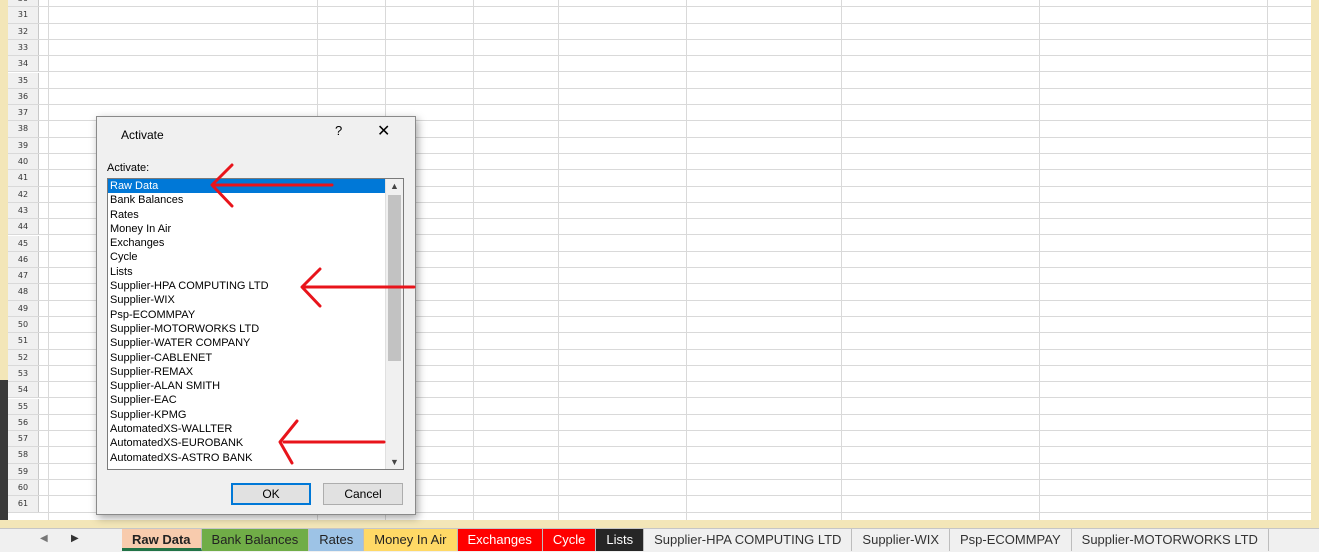 Image resolution: width=1319 pixels, height=552 pixels. What do you see at coordinates (394, 186) in the screenshot?
I see `scroll-up-icon: ▲` at bounding box center [394, 186].